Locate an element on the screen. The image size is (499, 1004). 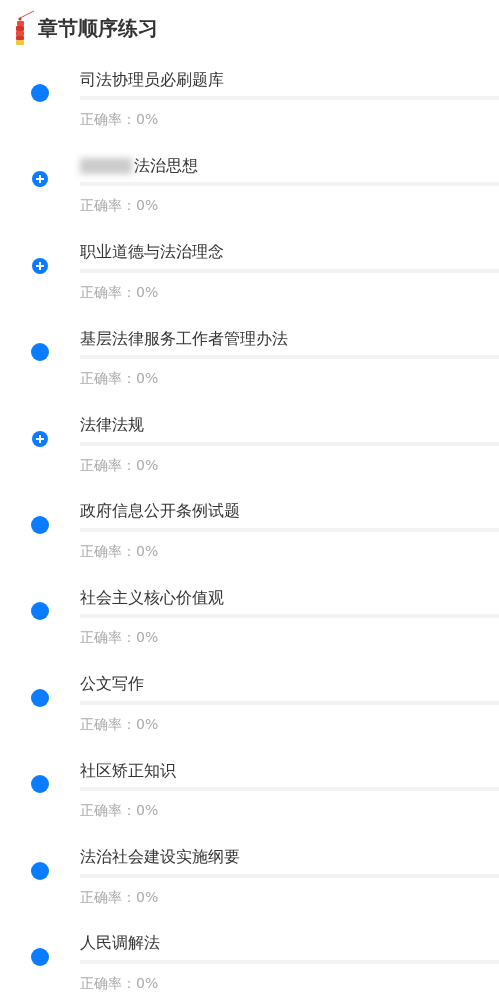
chapter-title: 社会主义核心价值观 is located at coordinates (152, 598).